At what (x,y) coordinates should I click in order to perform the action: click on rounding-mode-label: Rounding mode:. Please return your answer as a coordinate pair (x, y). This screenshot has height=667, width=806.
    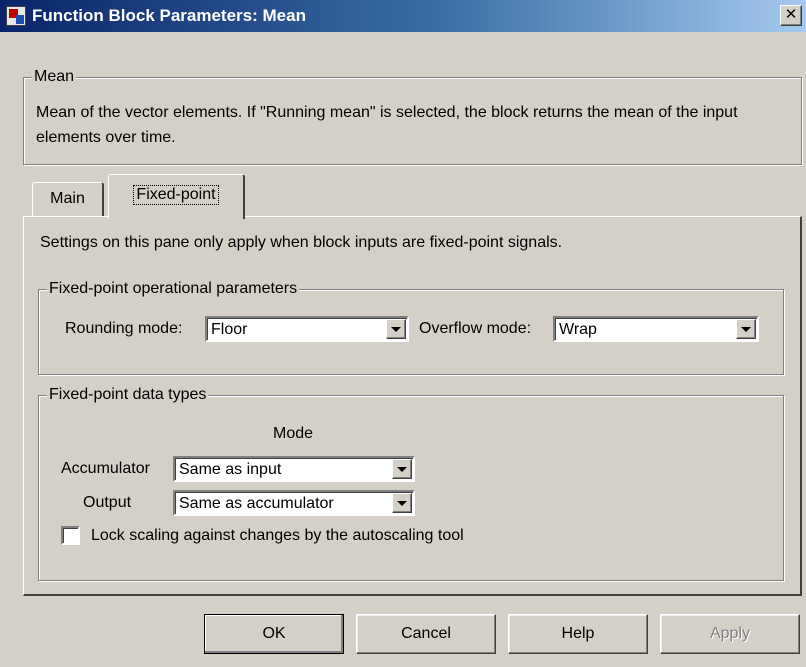
    Looking at the image, I should click on (124, 328).